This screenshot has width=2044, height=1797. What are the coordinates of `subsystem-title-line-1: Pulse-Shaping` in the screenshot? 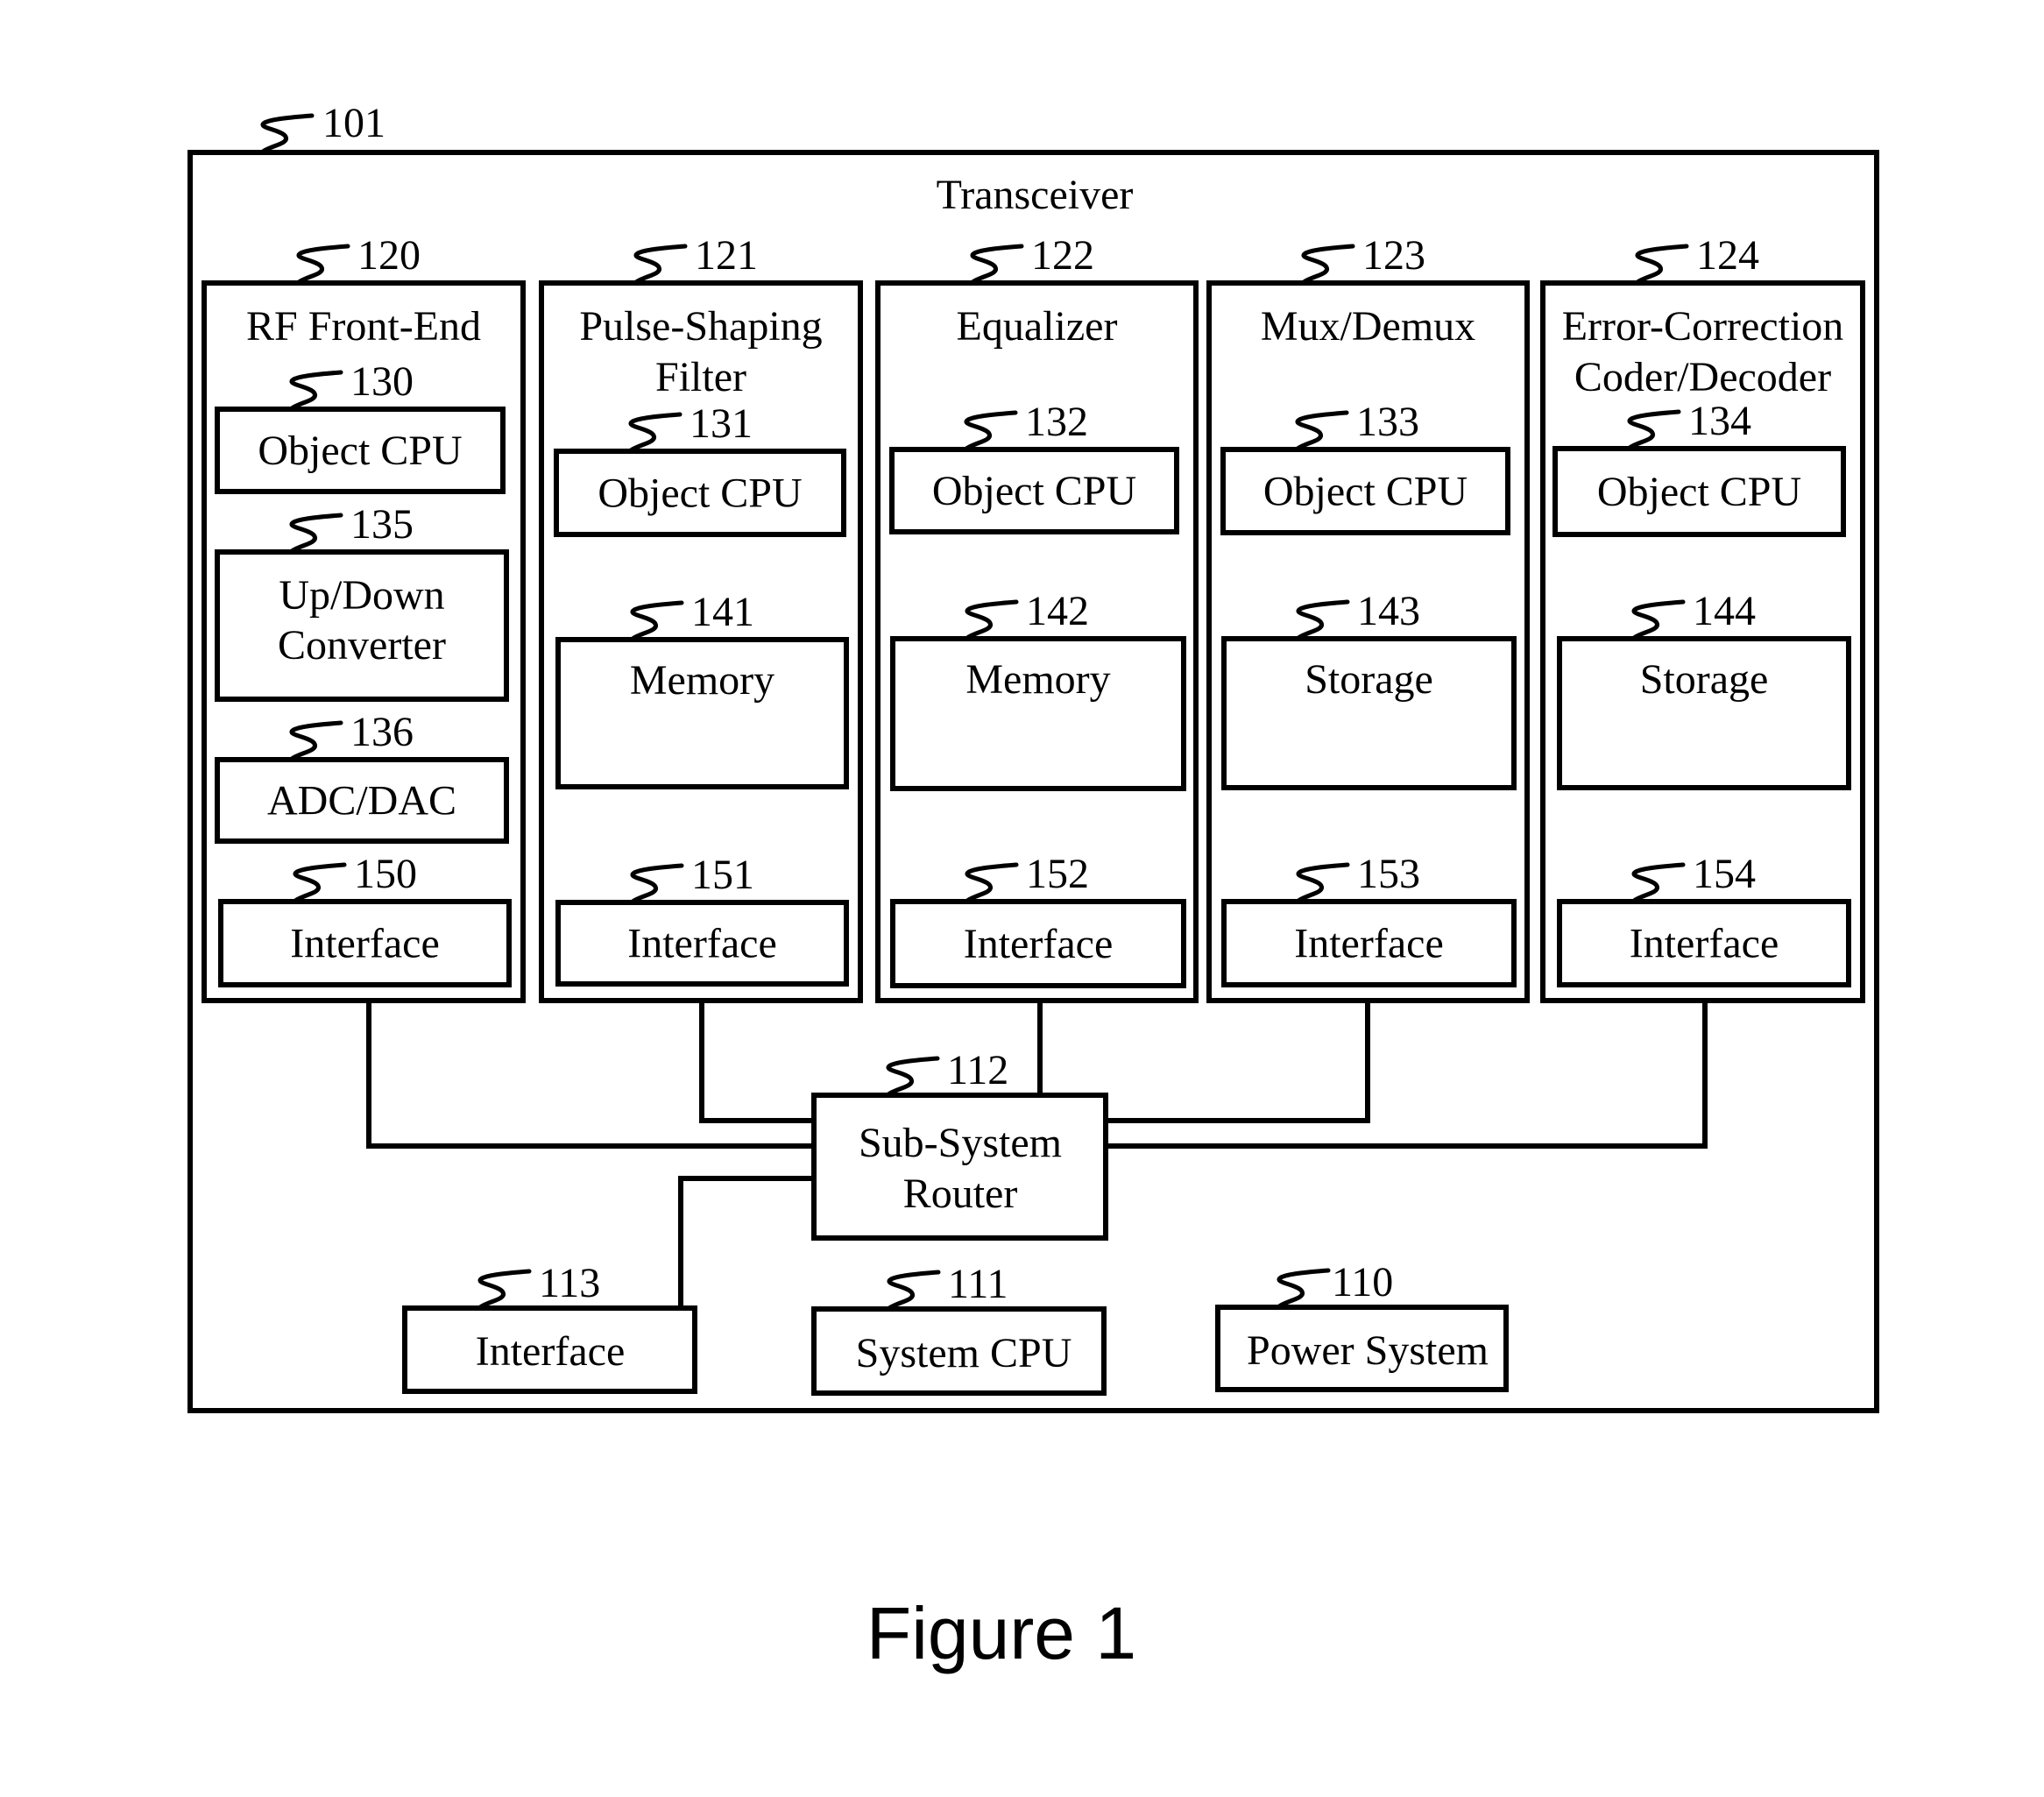 It's located at (700, 326).